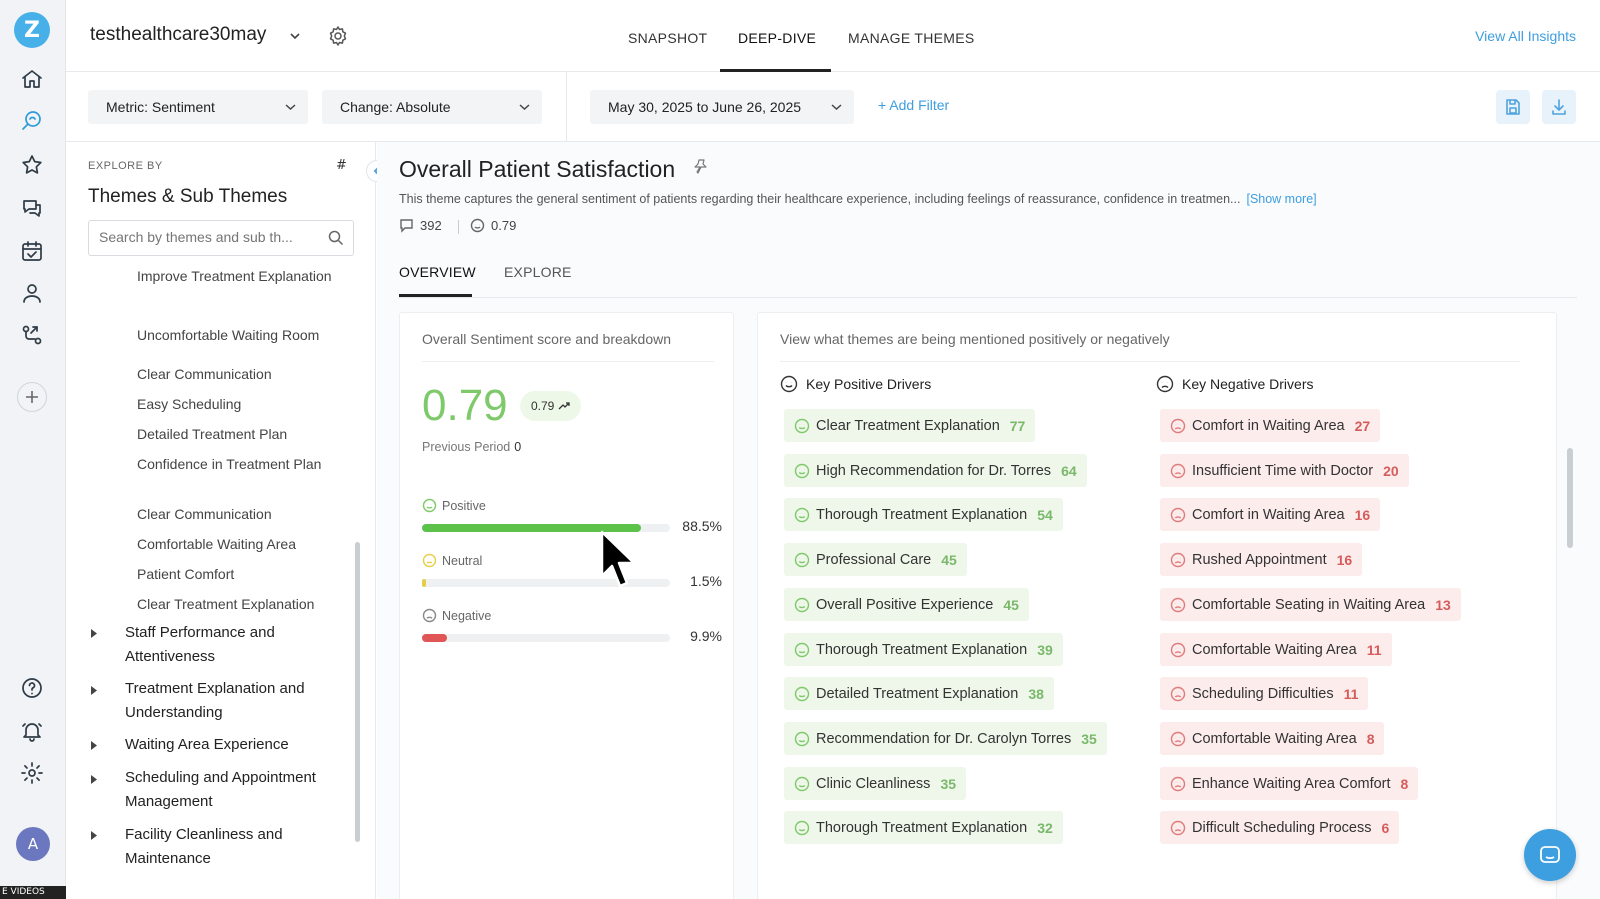 This screenshot has height=899, width=1600. Describe the element at coordinates (906, 604) in the screenshot. I see `positive-driver-chip: Overall Positive Experience 45` at that location.